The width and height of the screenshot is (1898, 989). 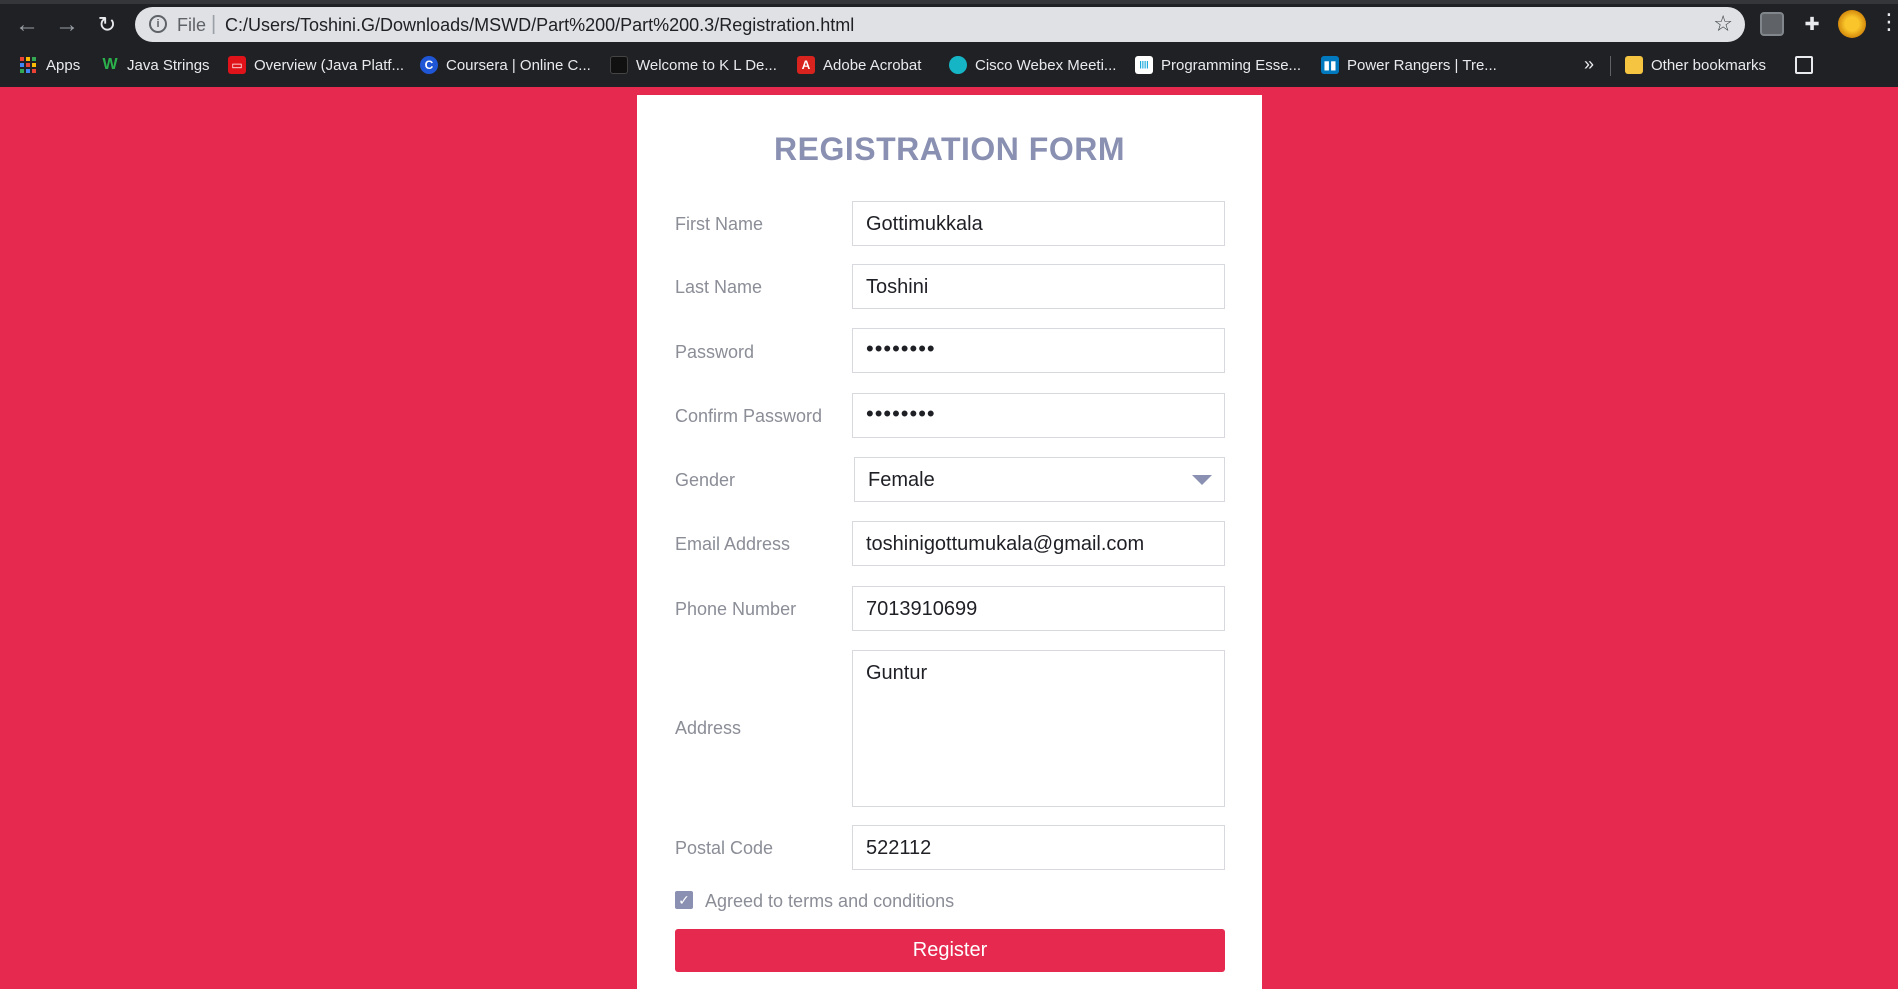 I want to click on bookmark-adobe-acrobat: A Adobe Acrobat, so click(x=859, y=65).